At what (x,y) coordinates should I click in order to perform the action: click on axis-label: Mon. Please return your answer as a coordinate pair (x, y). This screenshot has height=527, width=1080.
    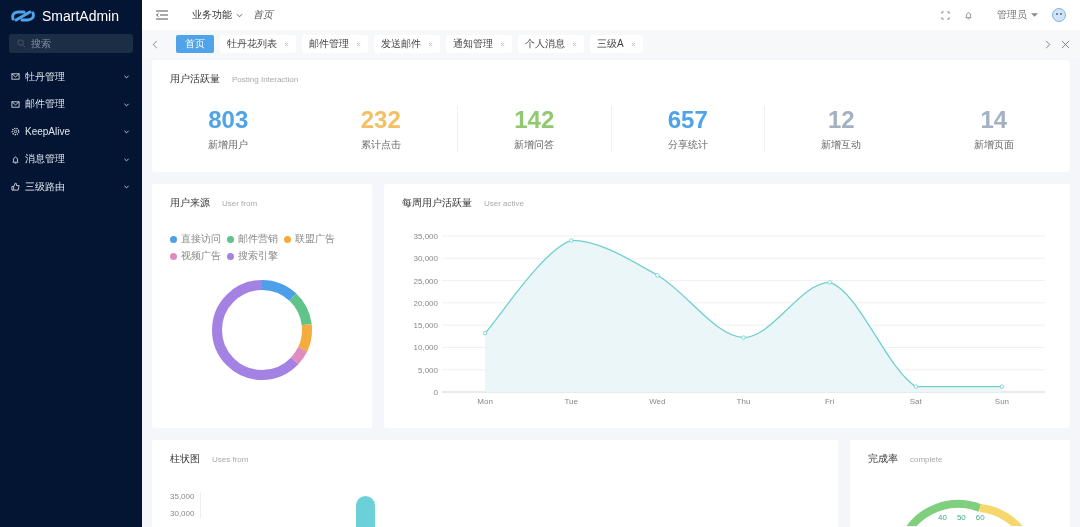
    Looking at the image, I should click on (485, 401).